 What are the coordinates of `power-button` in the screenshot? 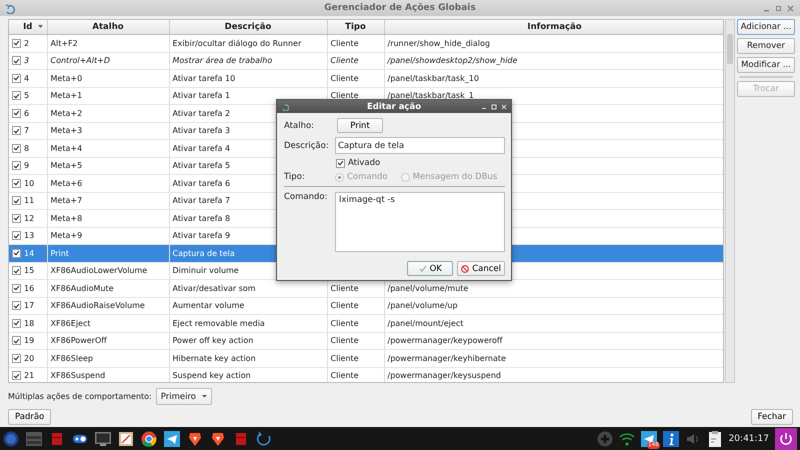 It's located at (786, 439).